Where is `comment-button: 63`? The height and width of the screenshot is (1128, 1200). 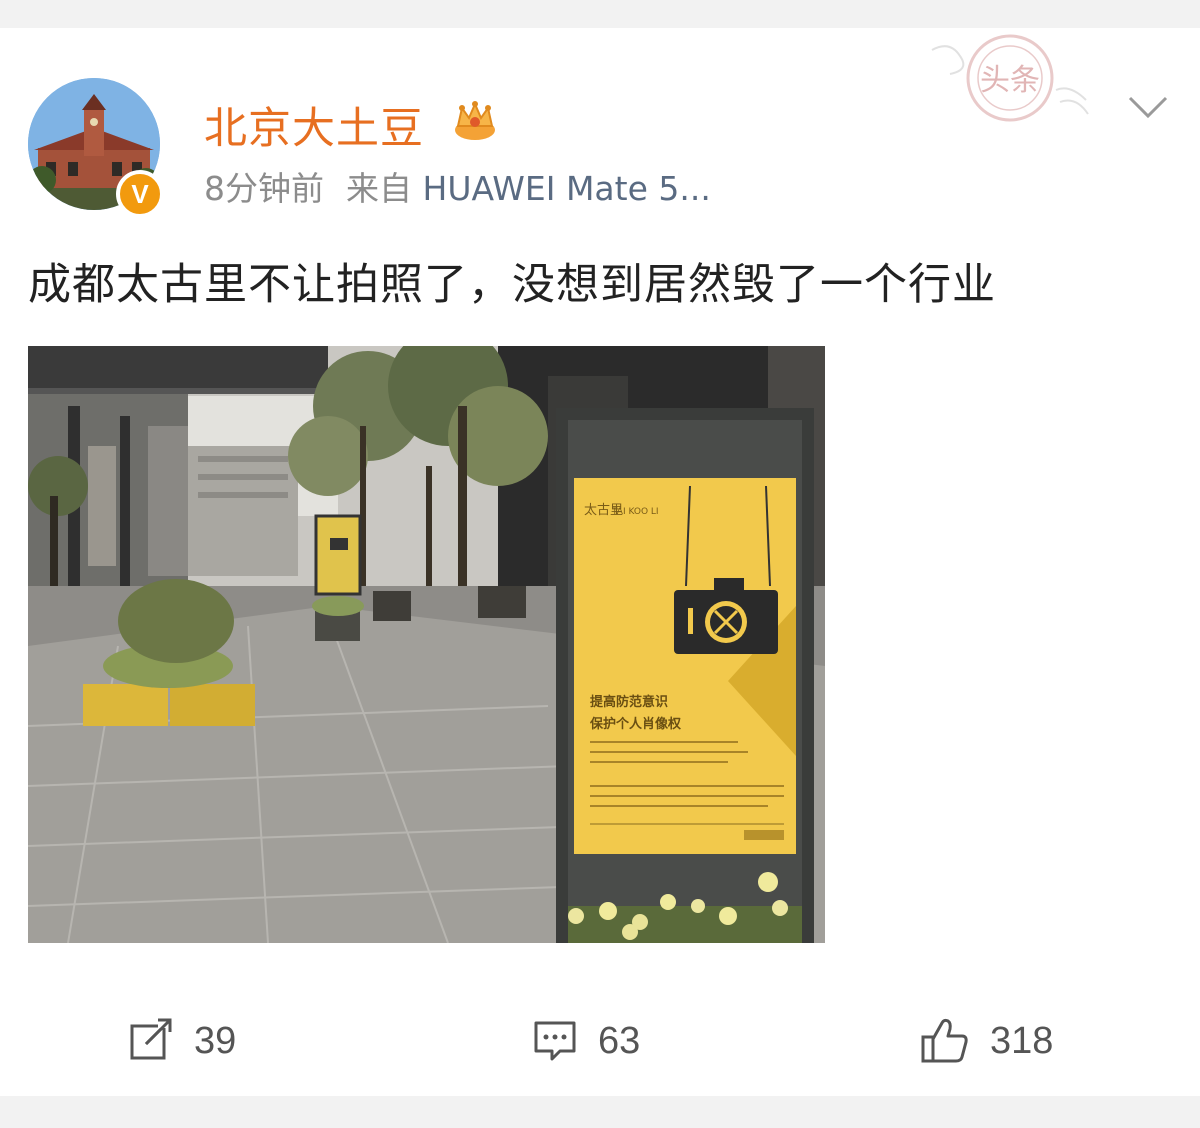 comment-button: 63 is located at coordinates (586, 1041).